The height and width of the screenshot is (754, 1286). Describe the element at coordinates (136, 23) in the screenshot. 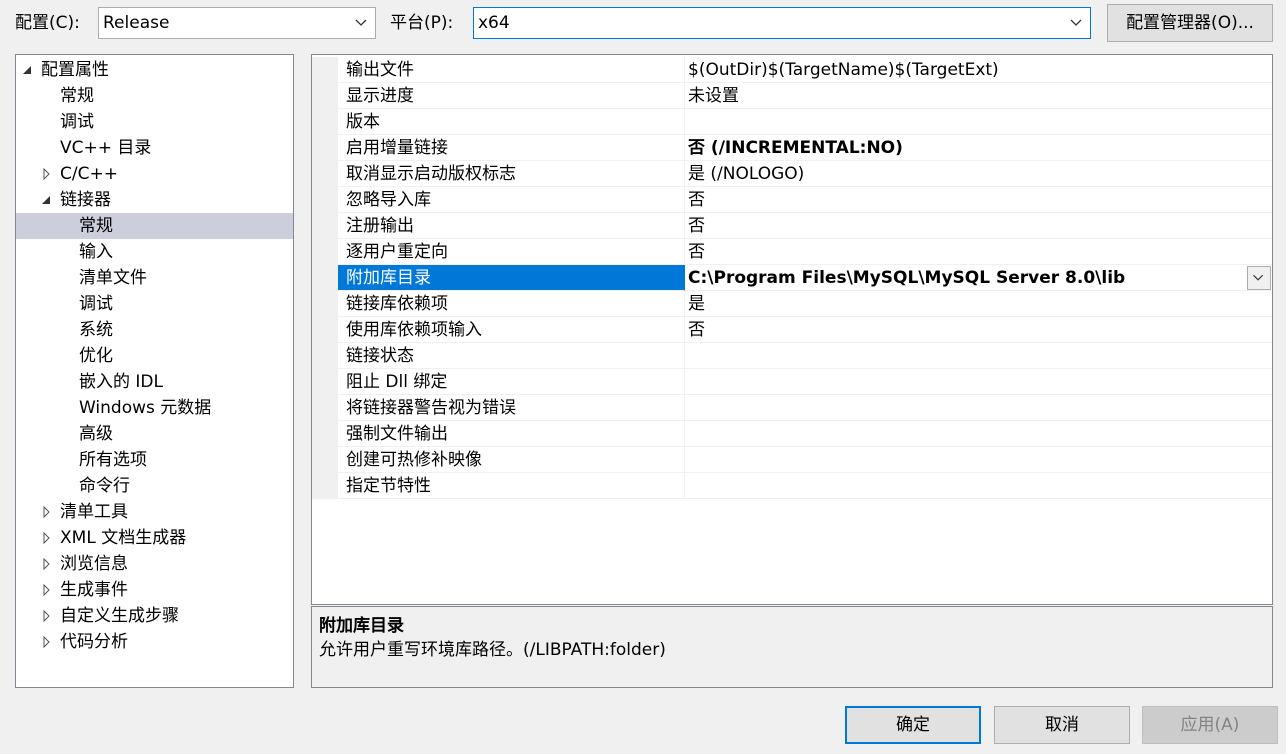

I see `config-value: Release` at that location.